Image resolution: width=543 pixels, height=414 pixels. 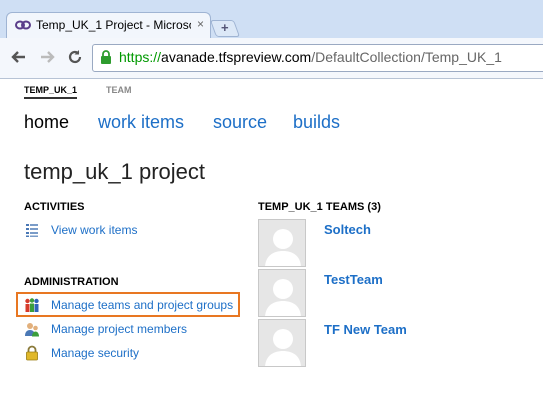 What do you see at coordinates (71, 282) in the screenshot?
I see `administration-heading: ADMINISTRATION` at bounding box center [71, 282].